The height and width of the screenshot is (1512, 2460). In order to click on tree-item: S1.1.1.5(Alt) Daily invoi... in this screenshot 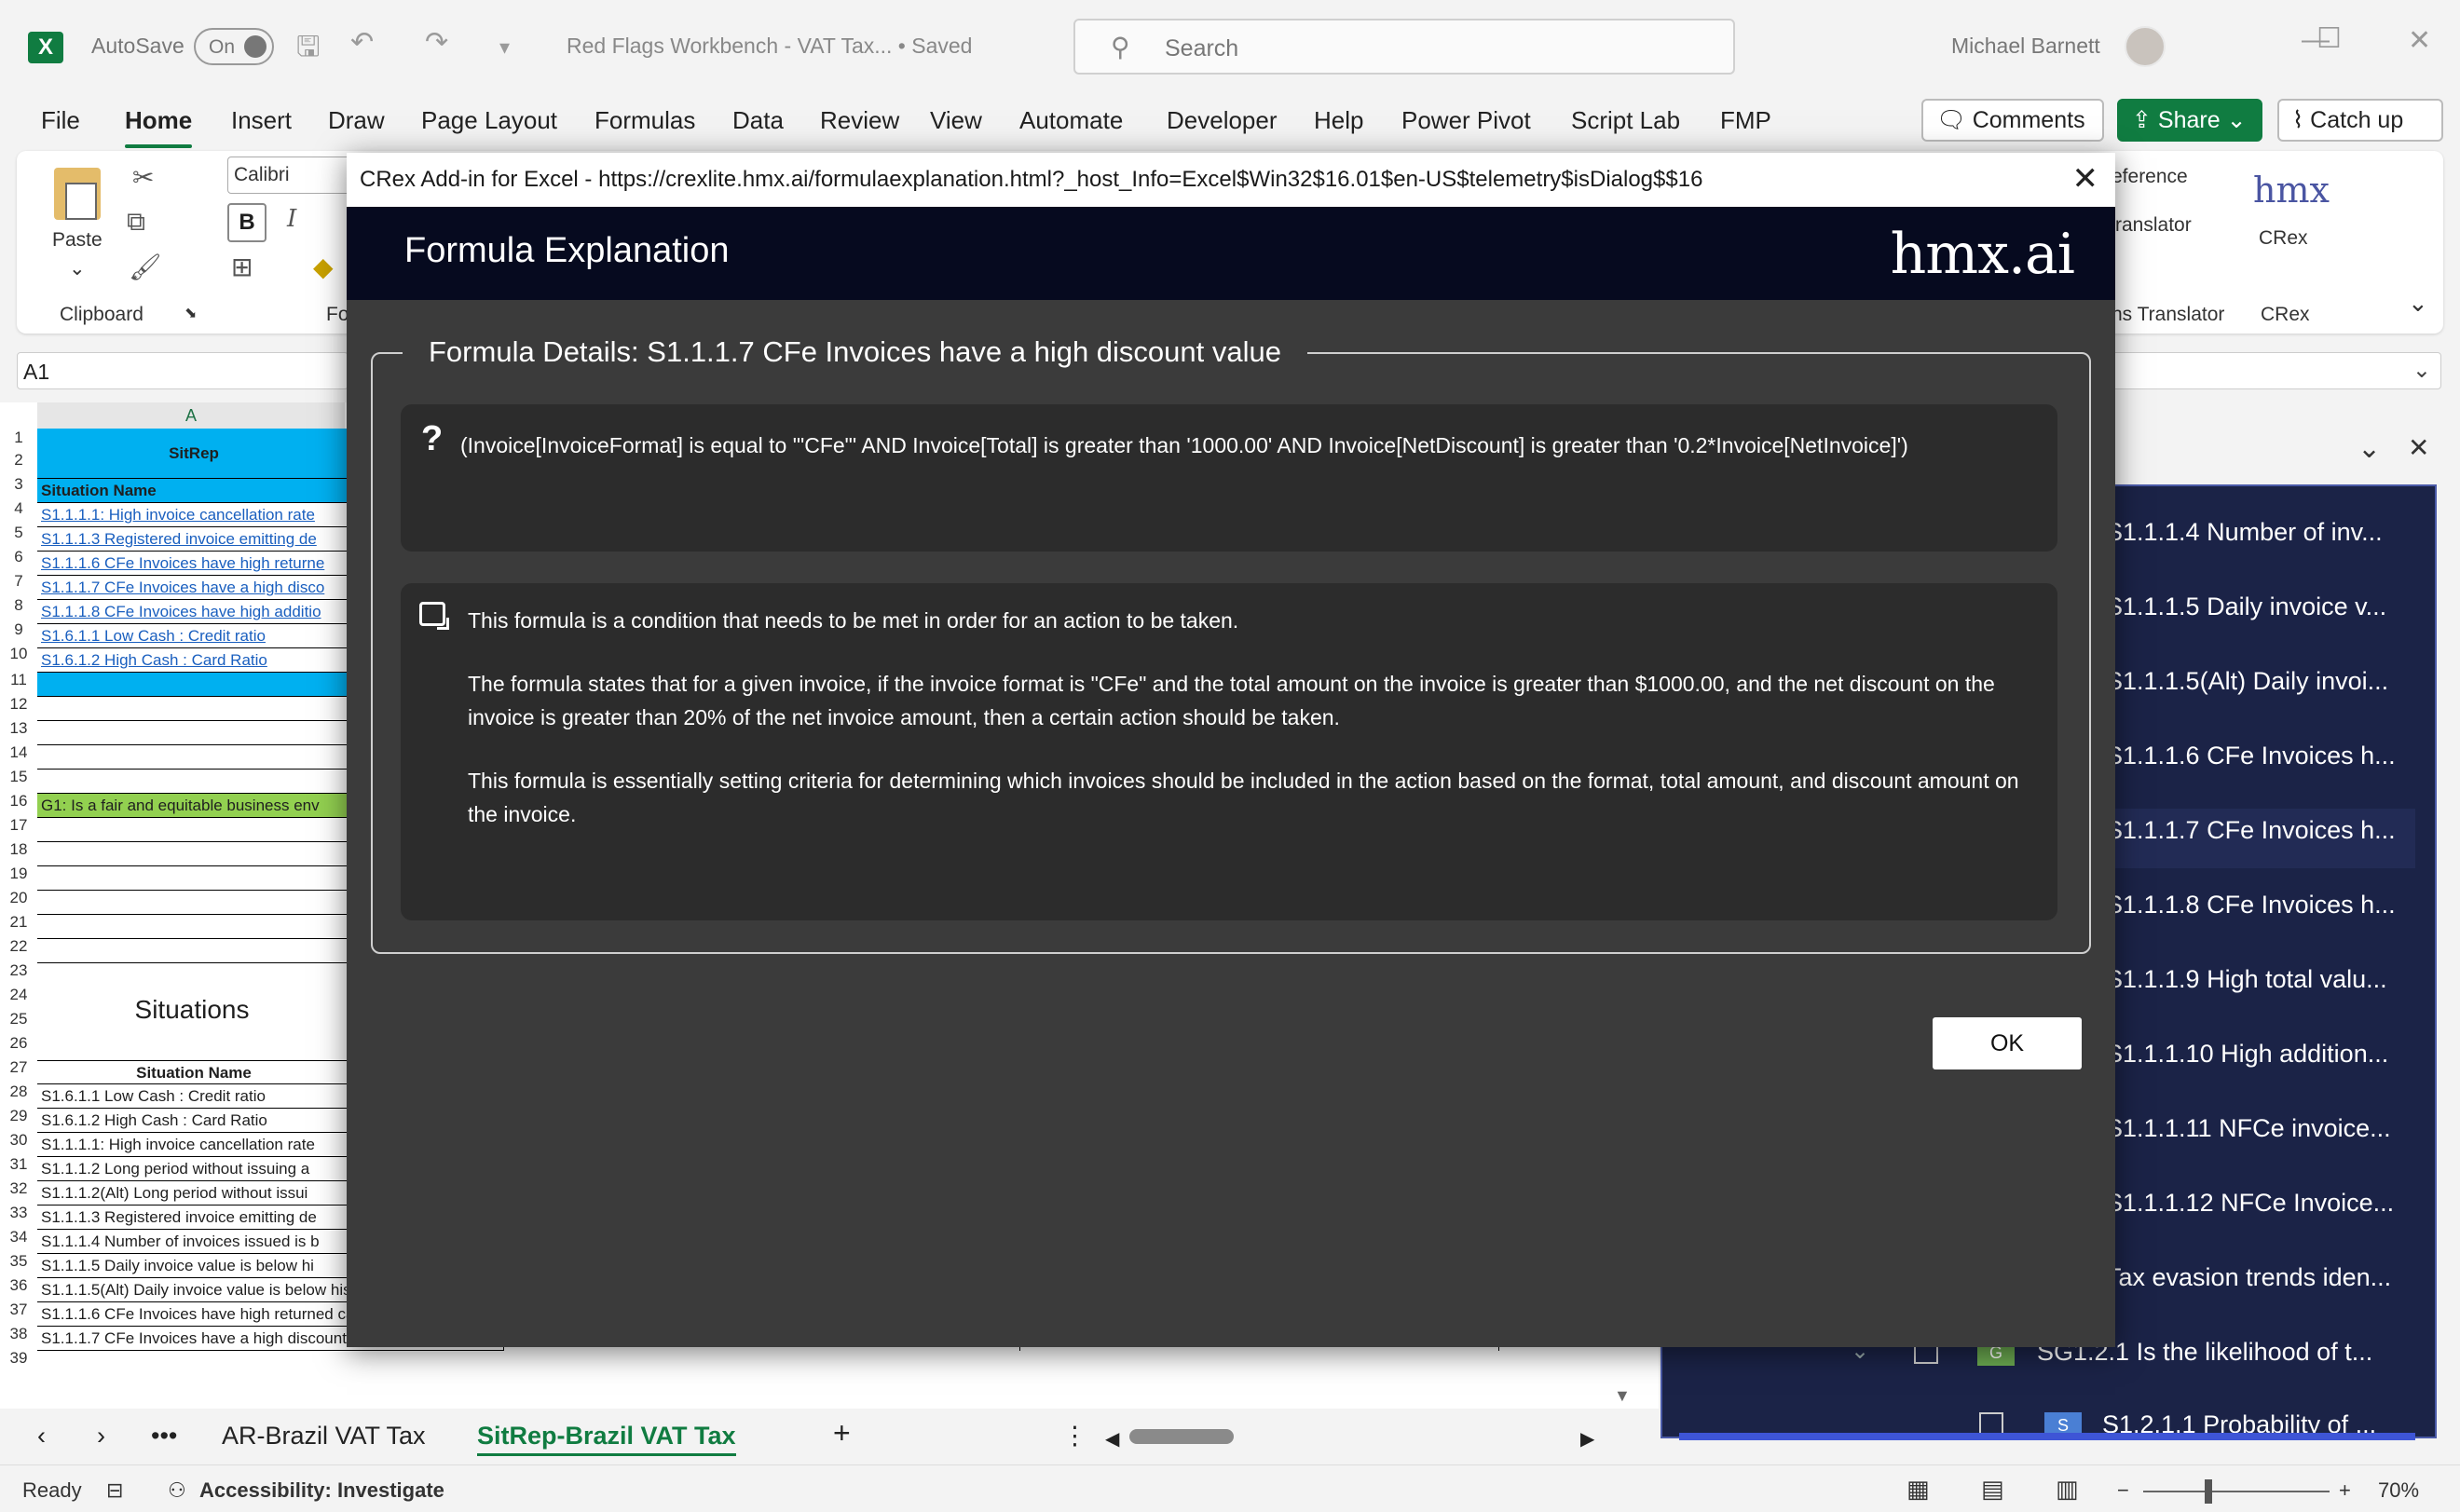, I will do `click(2247, 681)`.